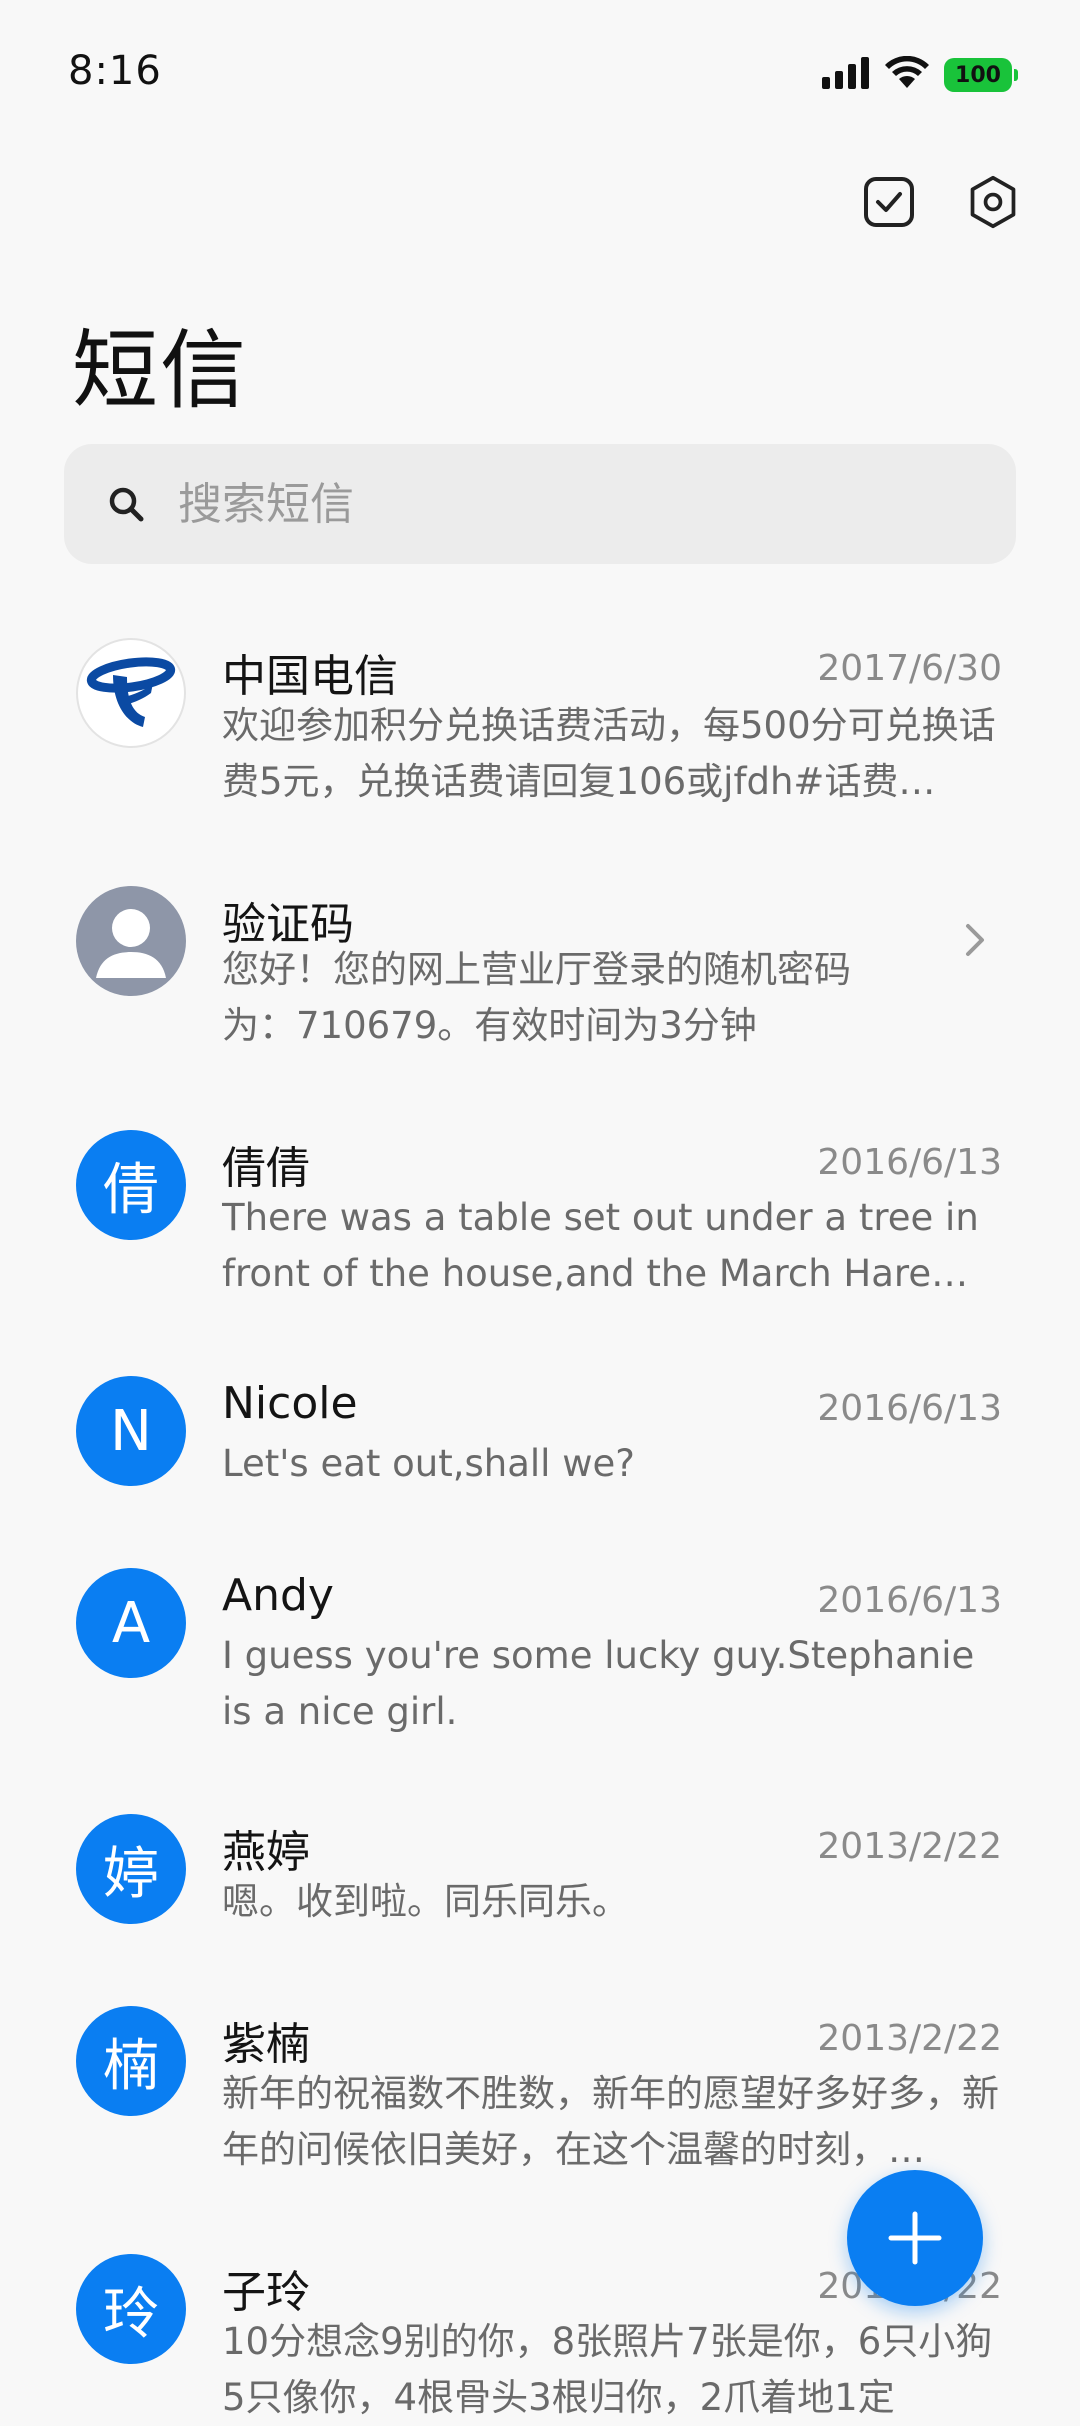 The height and width of the screenshot is (2426, 1080). I want to click on contact-name: 中国电信, so click(310, 676).